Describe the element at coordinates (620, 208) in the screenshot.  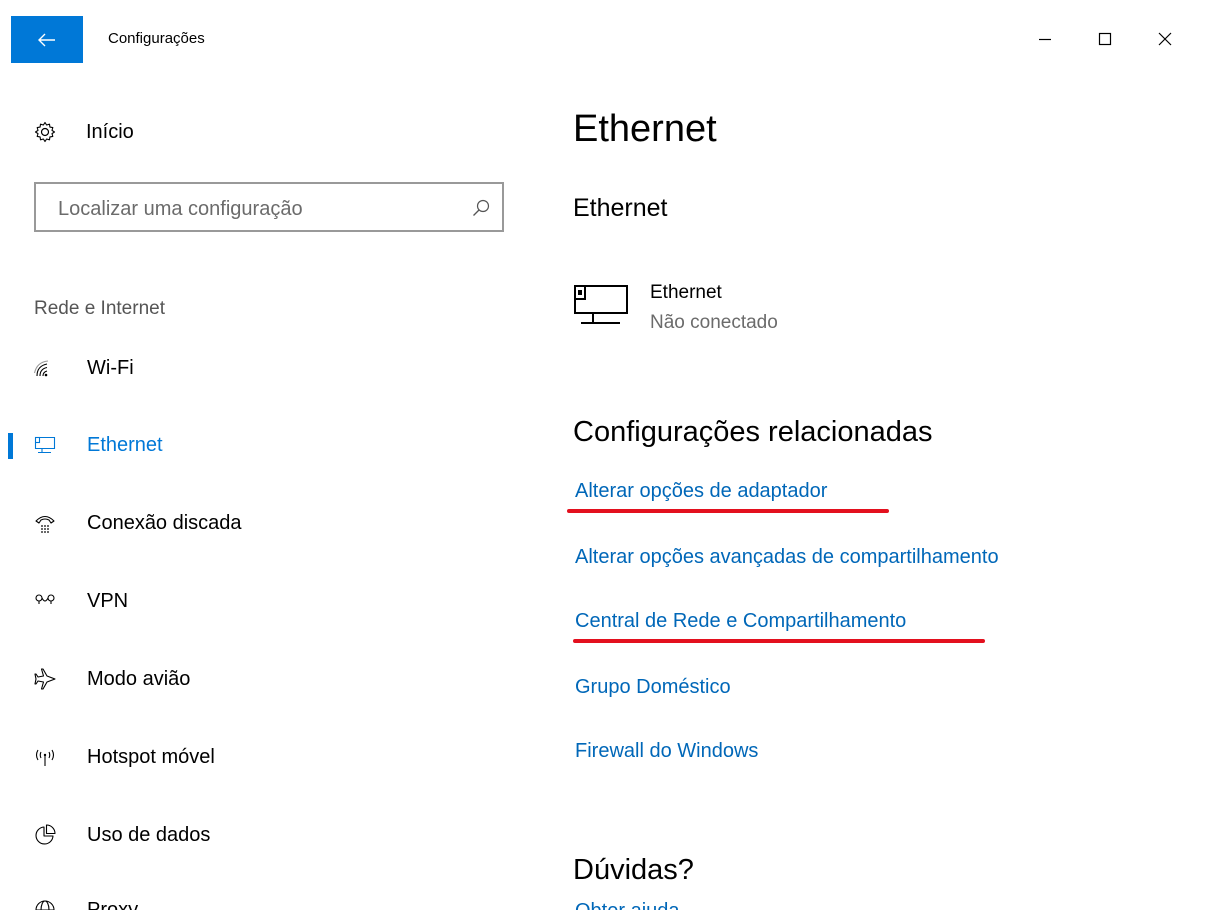
I see `section-title-ethernet: Ethernet` at that location.